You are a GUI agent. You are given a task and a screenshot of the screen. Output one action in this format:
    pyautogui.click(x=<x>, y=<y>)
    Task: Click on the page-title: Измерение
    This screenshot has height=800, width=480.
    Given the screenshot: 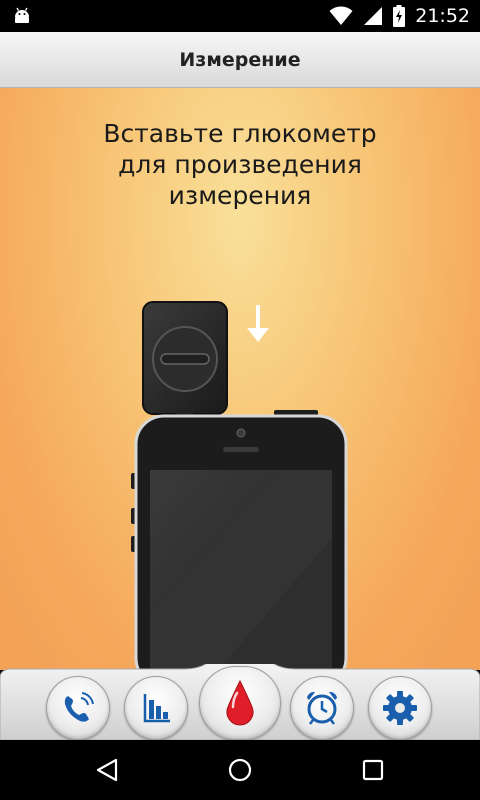 What is the action you would take?
    pyautogui.click(x=240, y=59)
    